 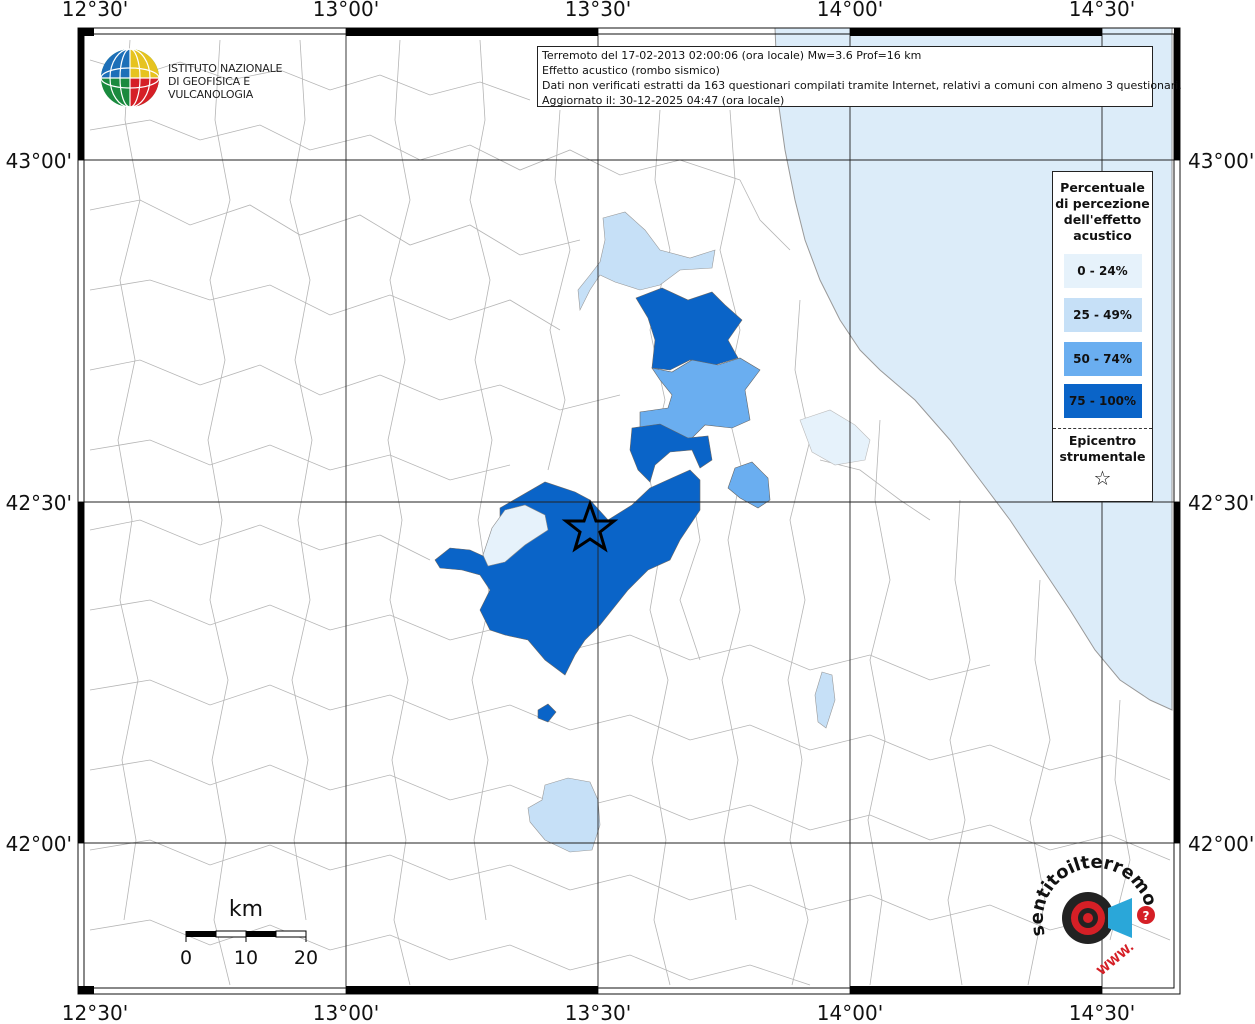 I want to click on scale-tick-10: 10, so click(x=246, y=958).